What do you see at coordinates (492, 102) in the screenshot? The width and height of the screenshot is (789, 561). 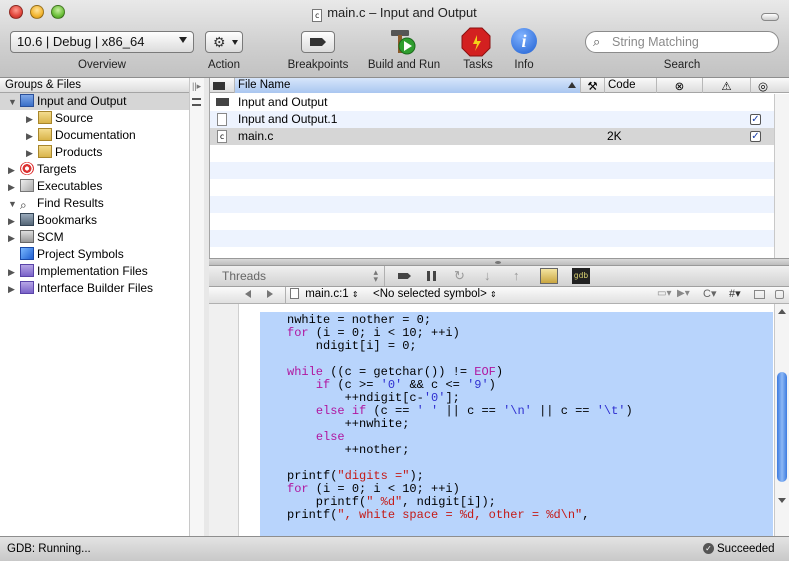 I see `file-row: Input and Output` at bounding box center [492, 102].